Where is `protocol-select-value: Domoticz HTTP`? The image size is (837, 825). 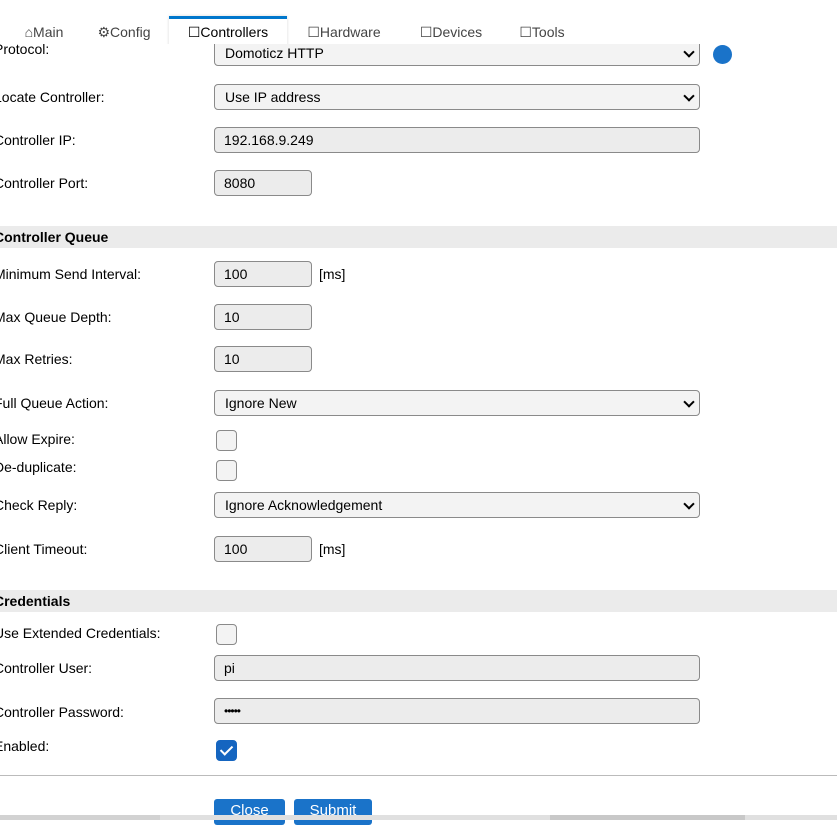 protocol-select-value: Domoticz HTTP is located at coordinates (274, 53).